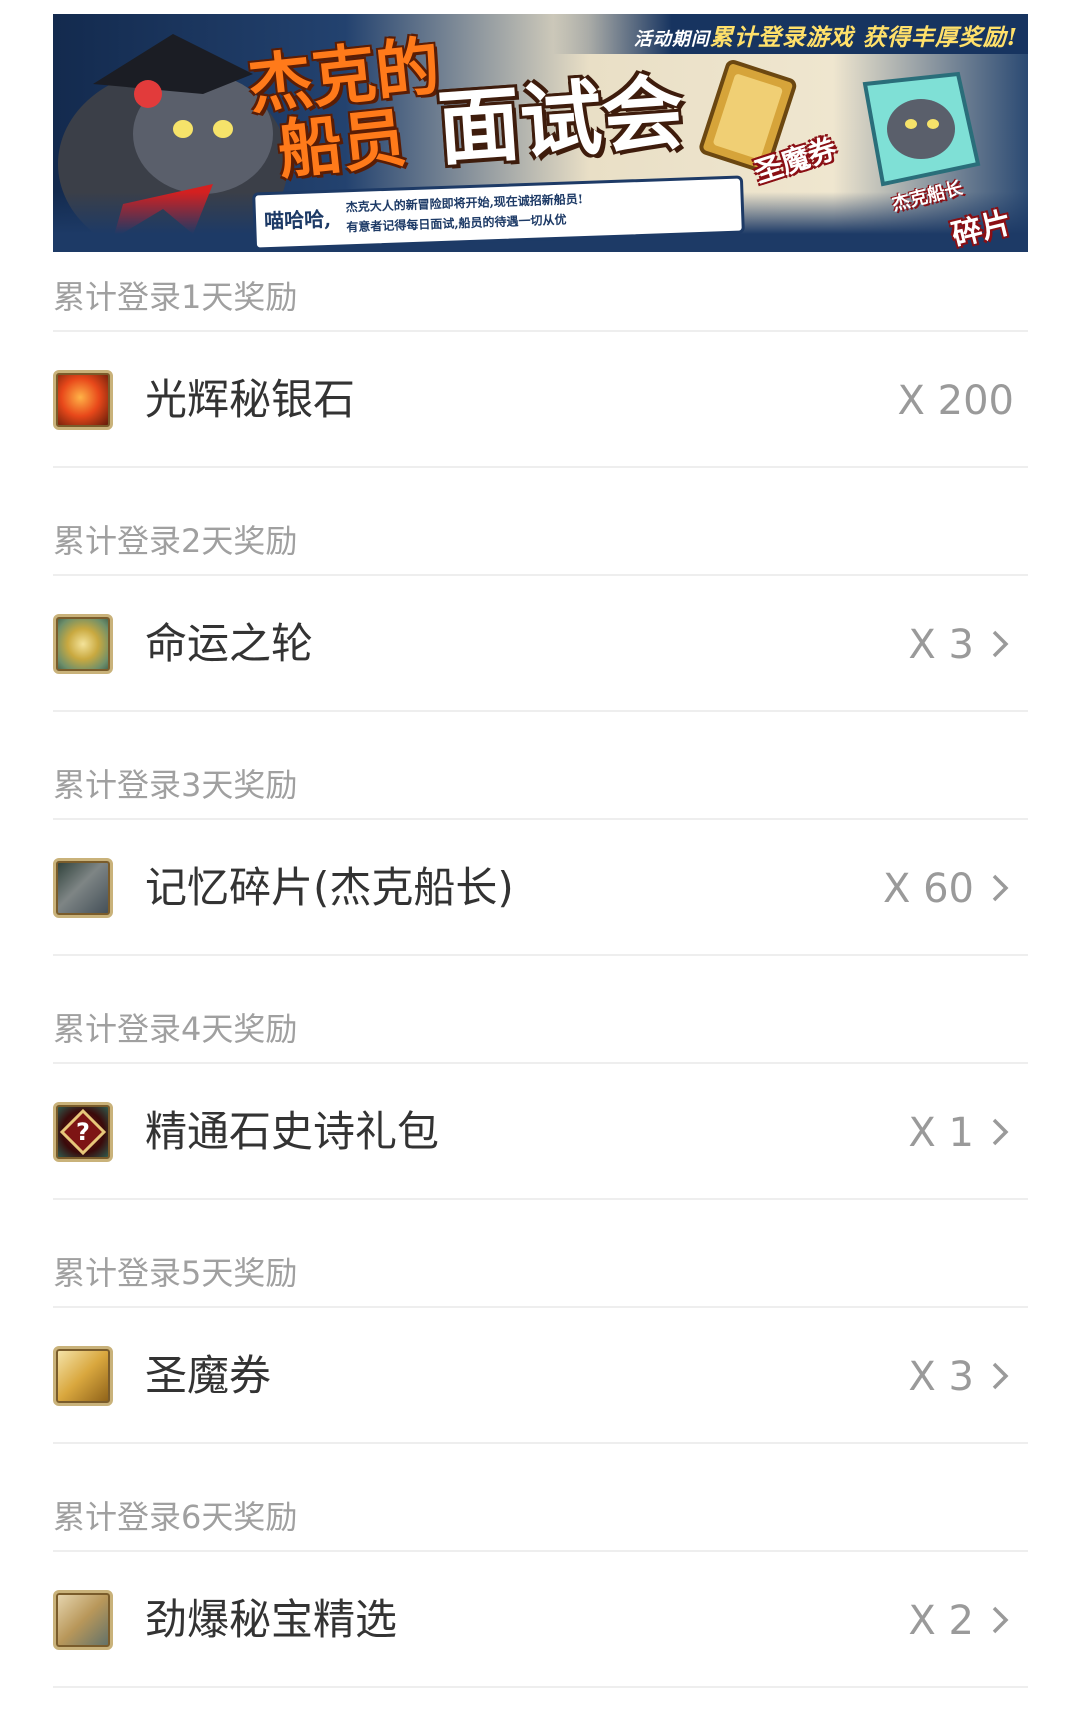  Describe the element at coordinates (540, 292) in the screenshot. I see `day-header: 累计登录1天奖励` at that location.